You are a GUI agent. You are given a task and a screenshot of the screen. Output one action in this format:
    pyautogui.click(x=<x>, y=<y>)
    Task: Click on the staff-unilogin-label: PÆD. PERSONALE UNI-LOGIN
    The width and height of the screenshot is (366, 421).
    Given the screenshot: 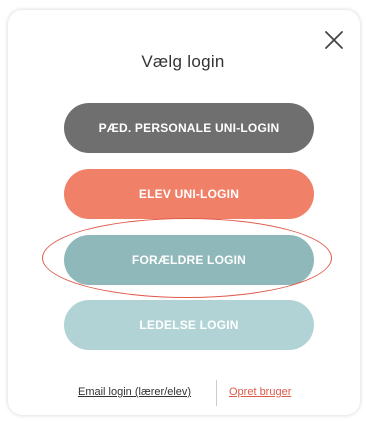 What is the action you would take?
    pyautogui.click(x=189, y=128)
    